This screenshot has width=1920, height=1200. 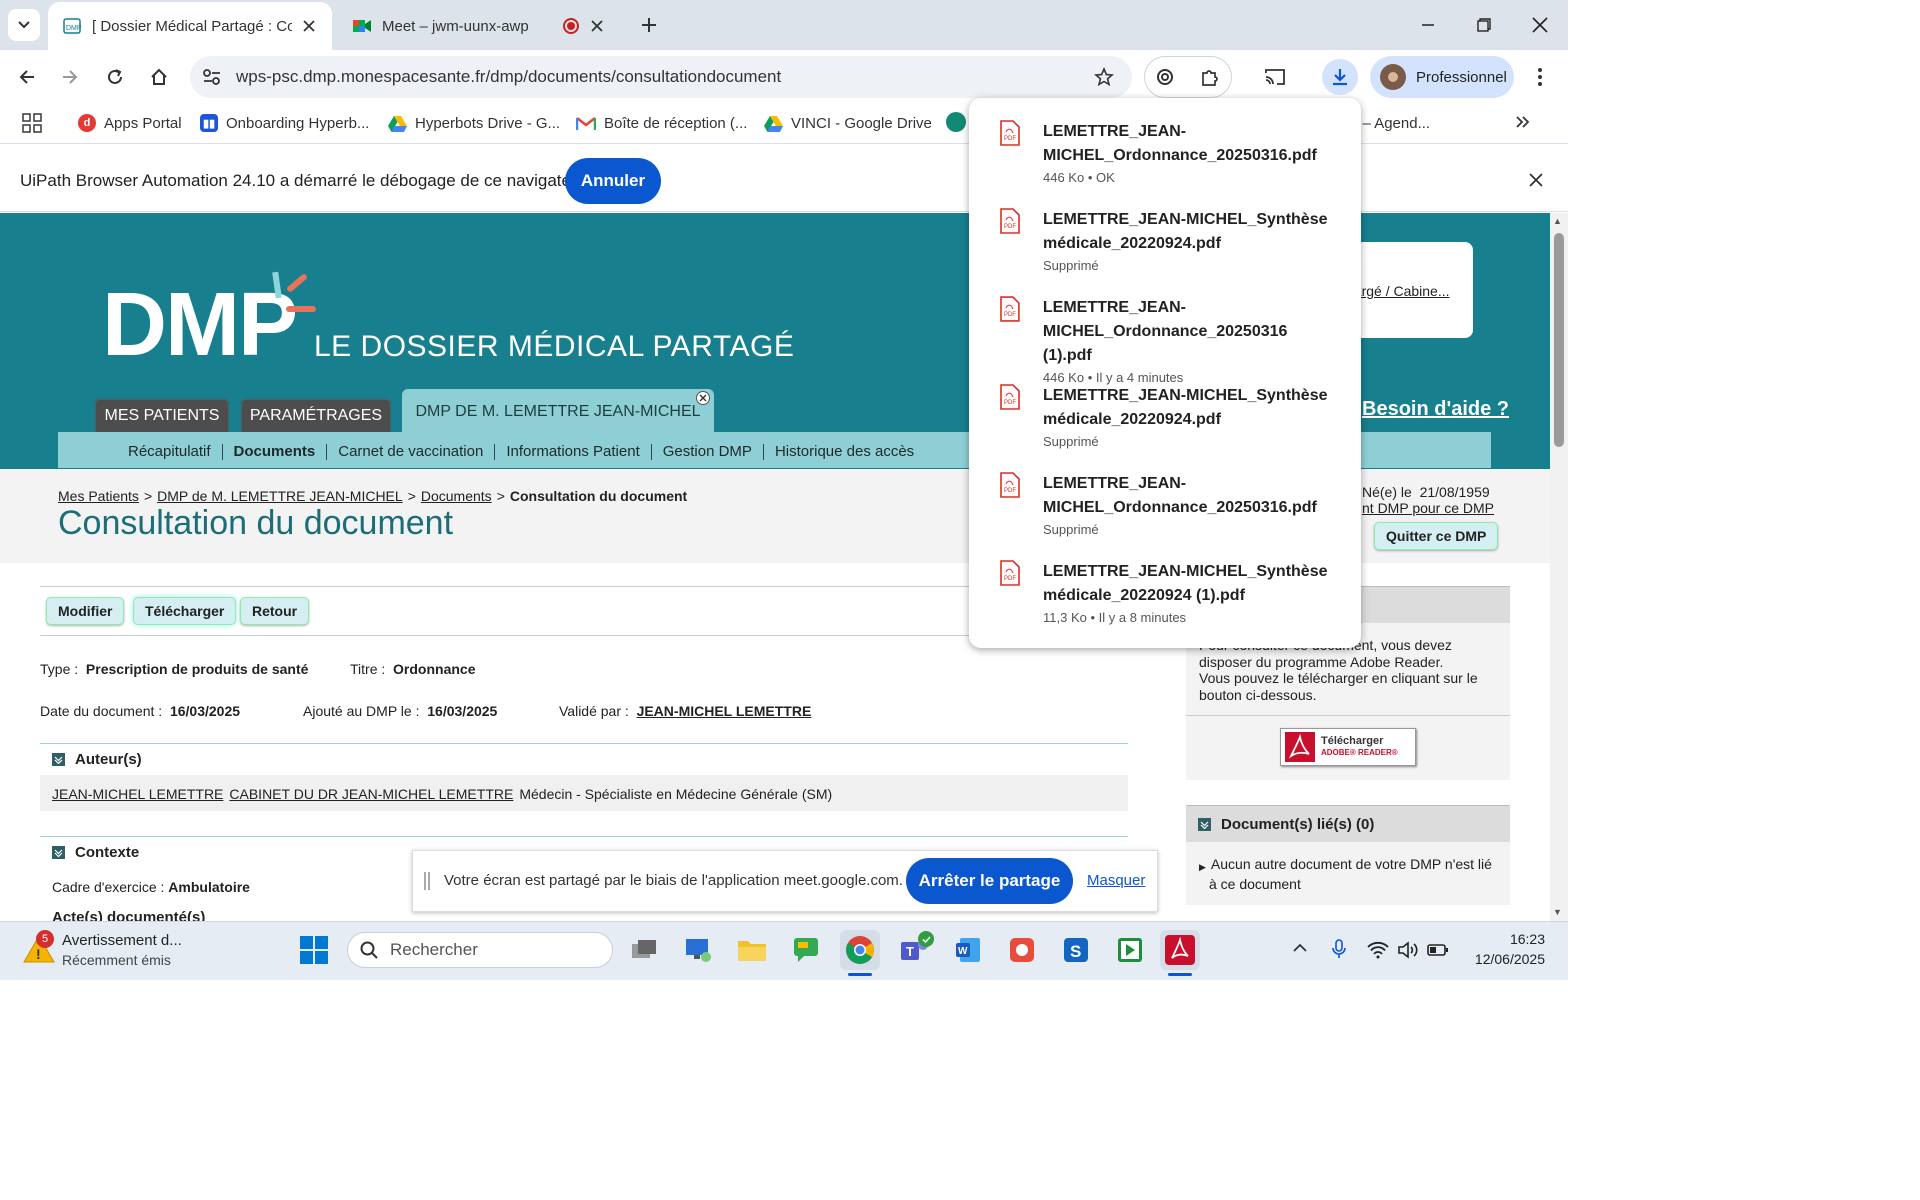 What do you see at coordinates (989, 881) in the screenshot?
I see `stop-sharing-button: Arrêter le partage` at bounding box center [989, 881].